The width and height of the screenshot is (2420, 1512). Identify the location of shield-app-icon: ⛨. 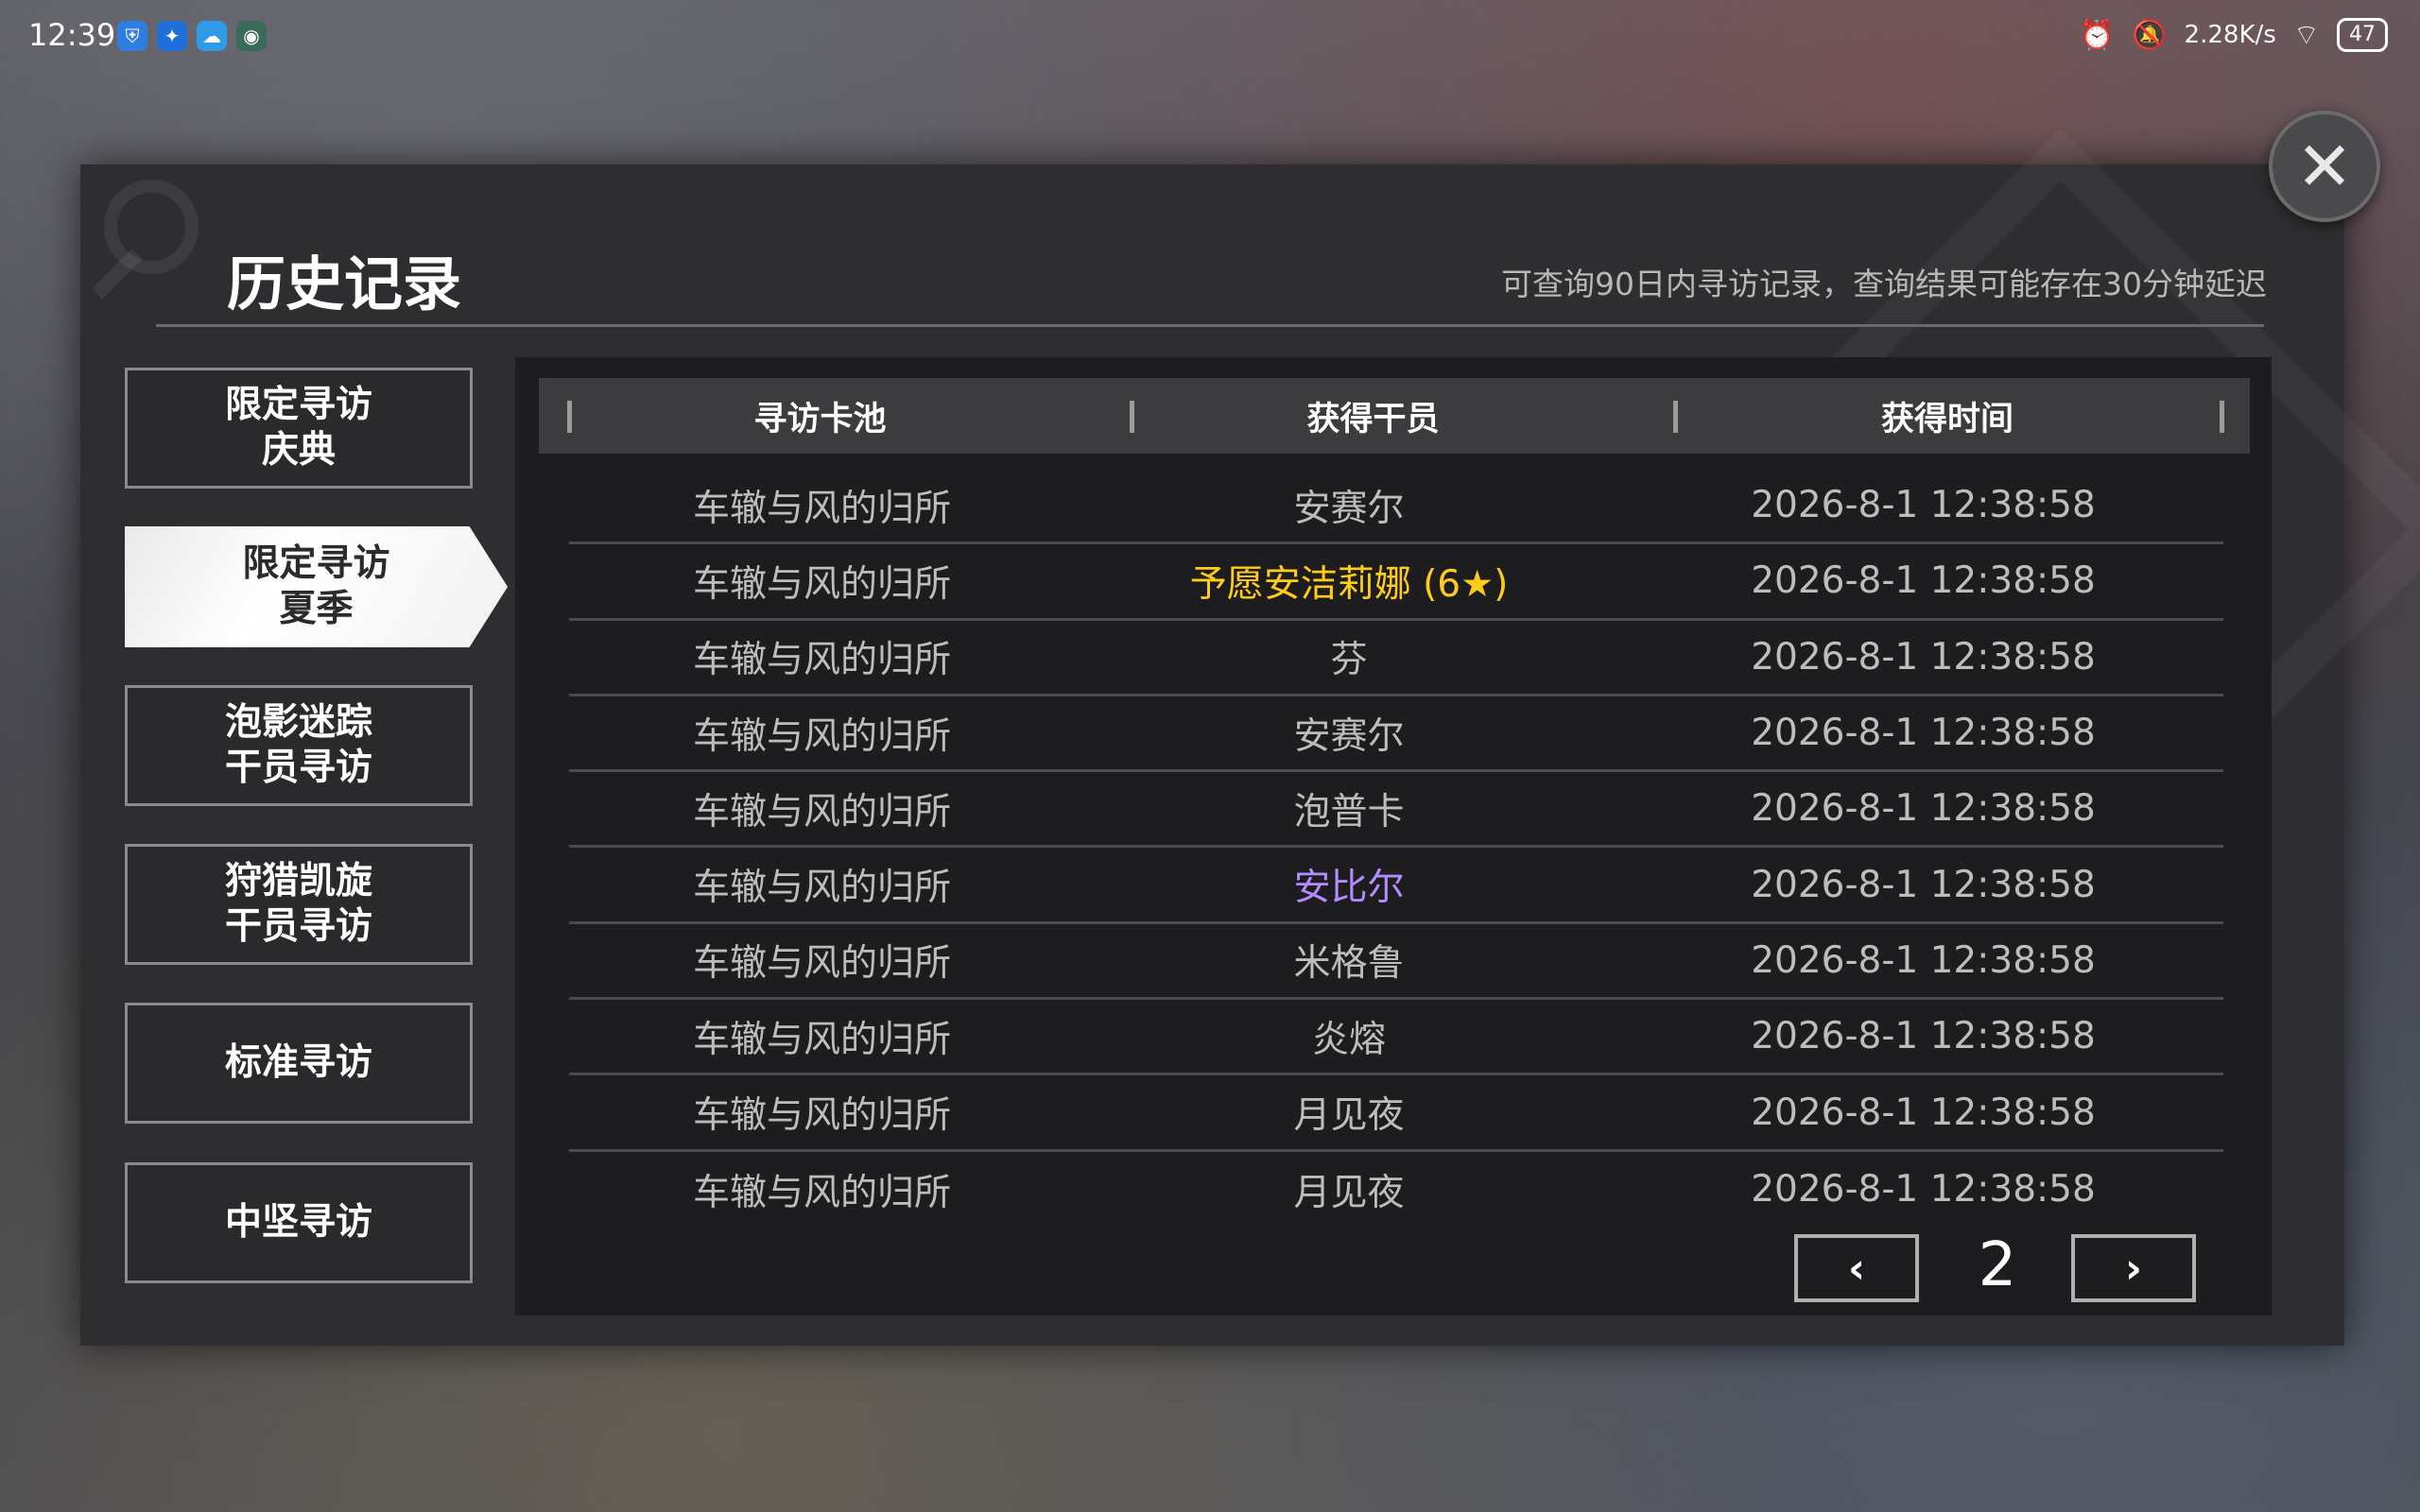
(132, 36).